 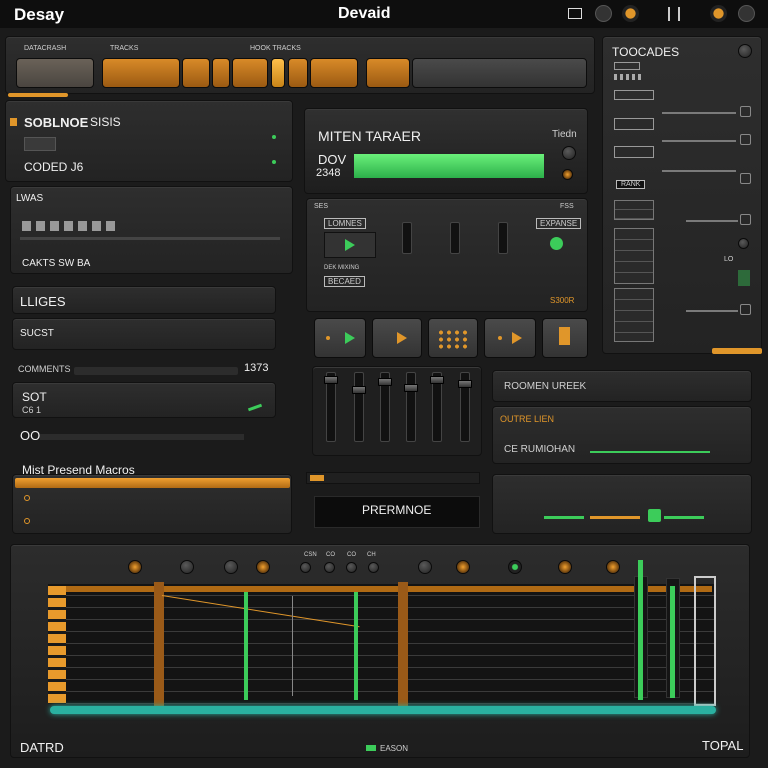 I want to click on marker-line-thin, so click(x=292, y=646).